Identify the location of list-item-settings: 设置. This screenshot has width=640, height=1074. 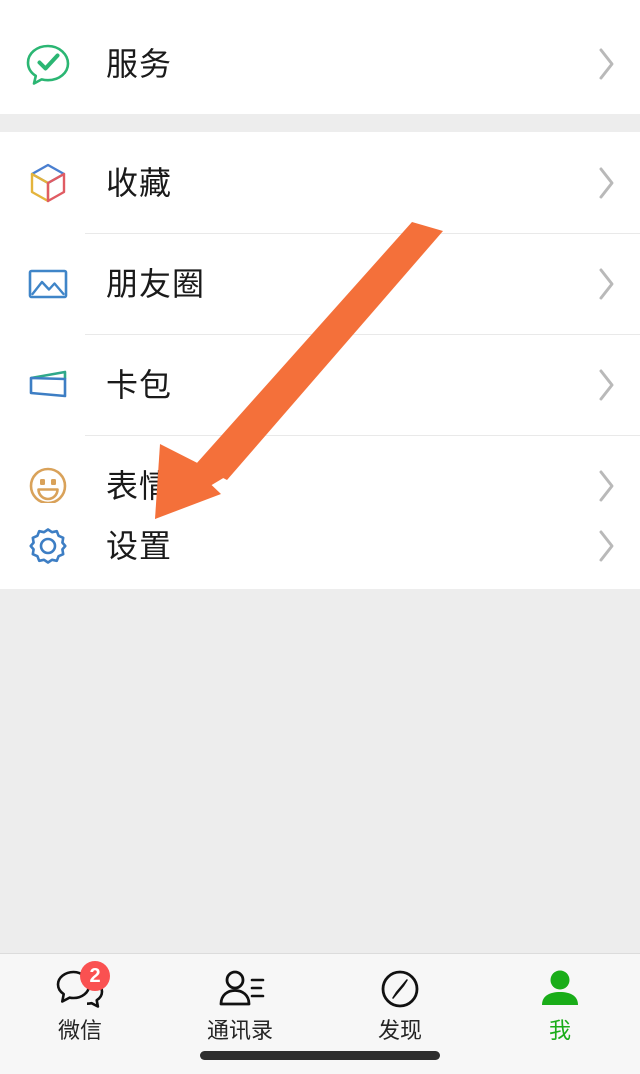
(320, 546).